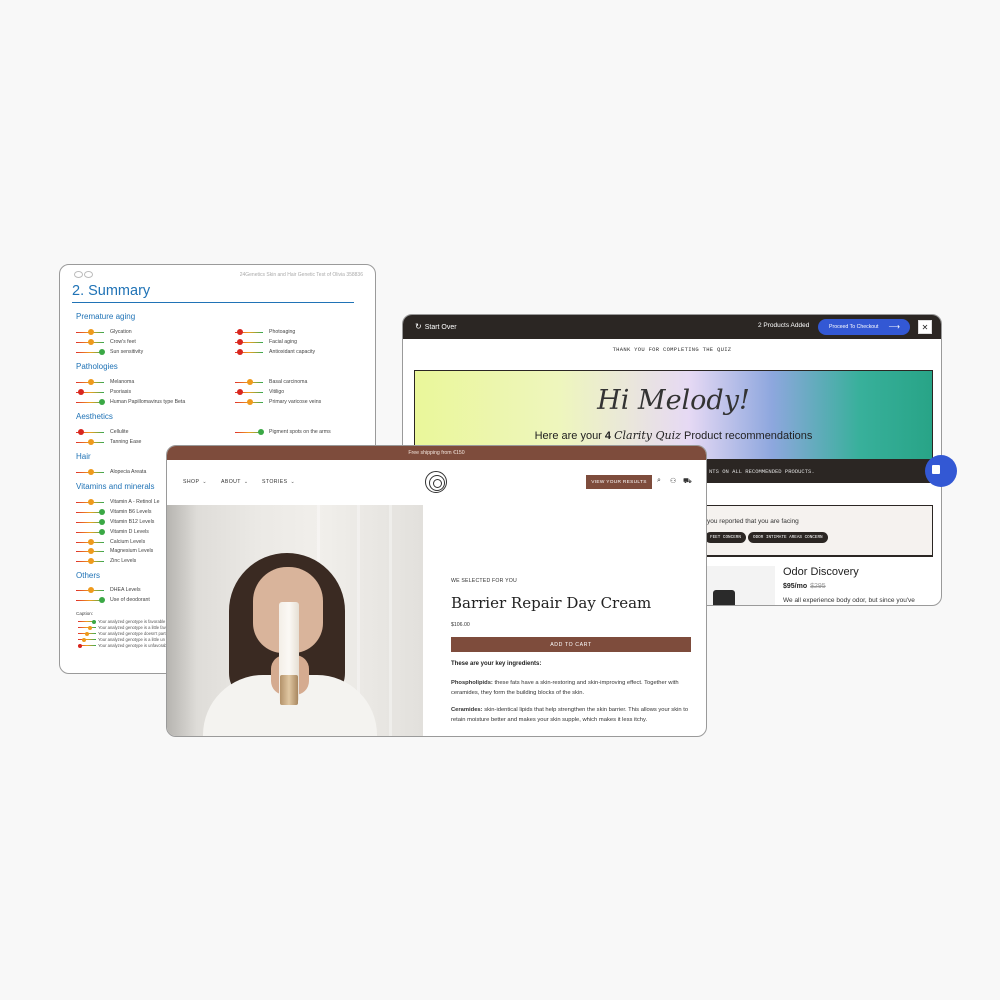 This screenshot has width=1000, height=1000. What do you see at coordinates (936, 469) in the screenshot?
I see `bag-icon` at bounding box center [936, 469].